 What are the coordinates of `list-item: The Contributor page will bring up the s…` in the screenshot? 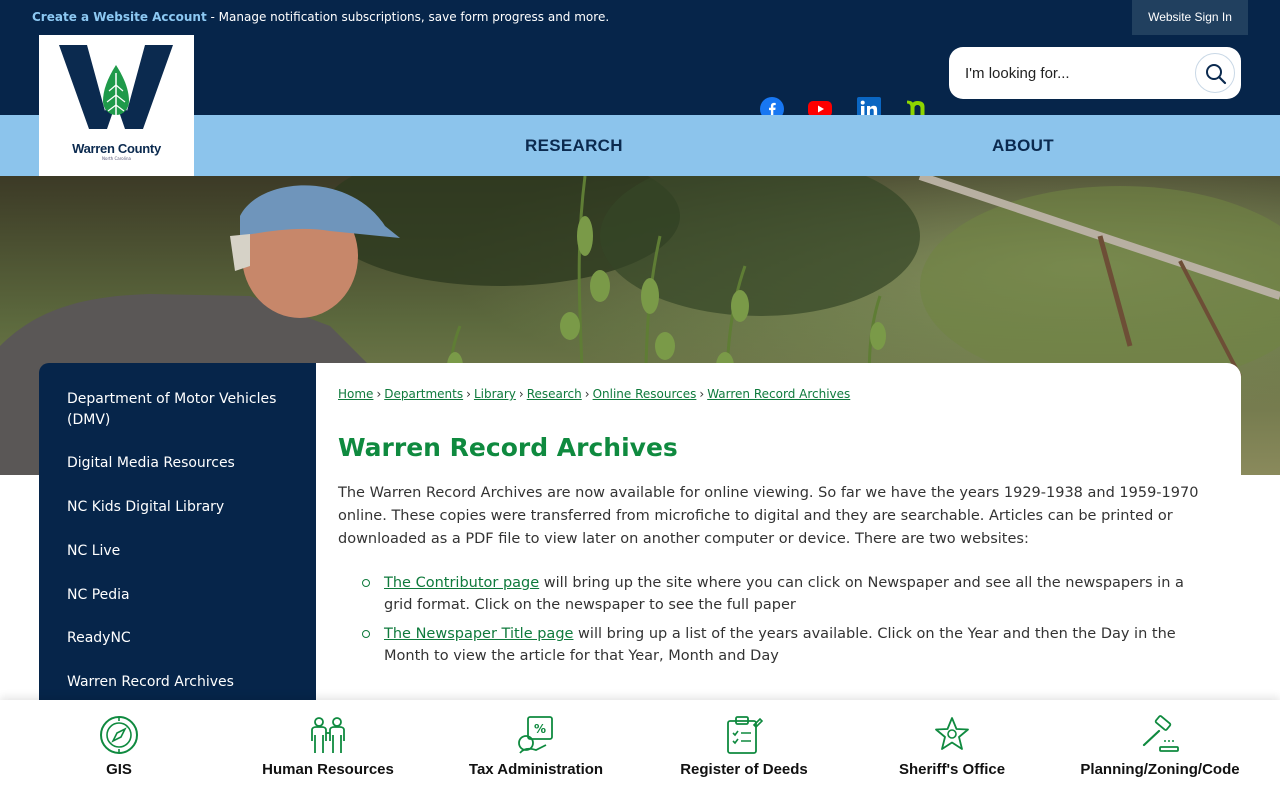 It's located at (787, 594).